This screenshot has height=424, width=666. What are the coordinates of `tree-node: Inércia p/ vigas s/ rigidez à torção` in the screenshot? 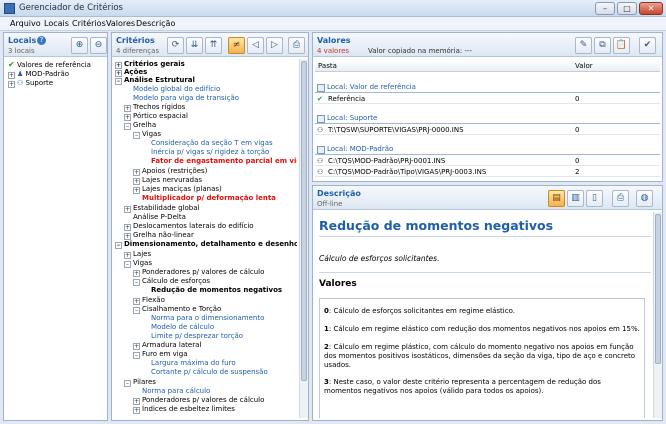 It's located at (210, 152).